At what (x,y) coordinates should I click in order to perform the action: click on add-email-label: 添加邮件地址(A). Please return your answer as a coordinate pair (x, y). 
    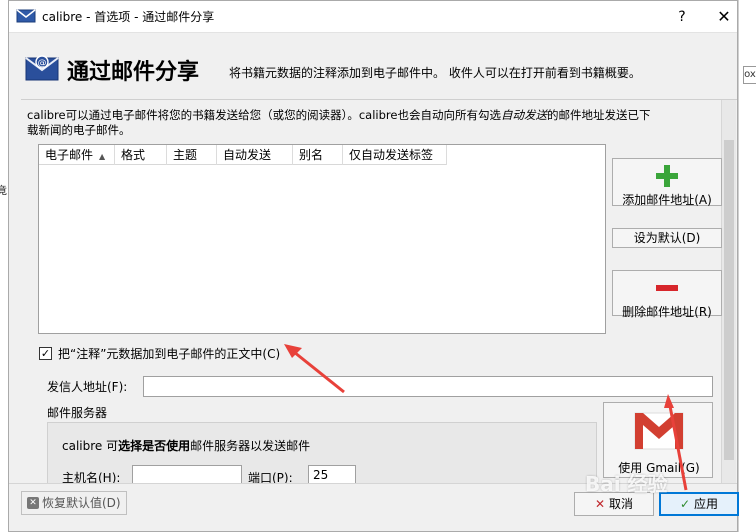
    Looking at the image, I should click on (667, 200).